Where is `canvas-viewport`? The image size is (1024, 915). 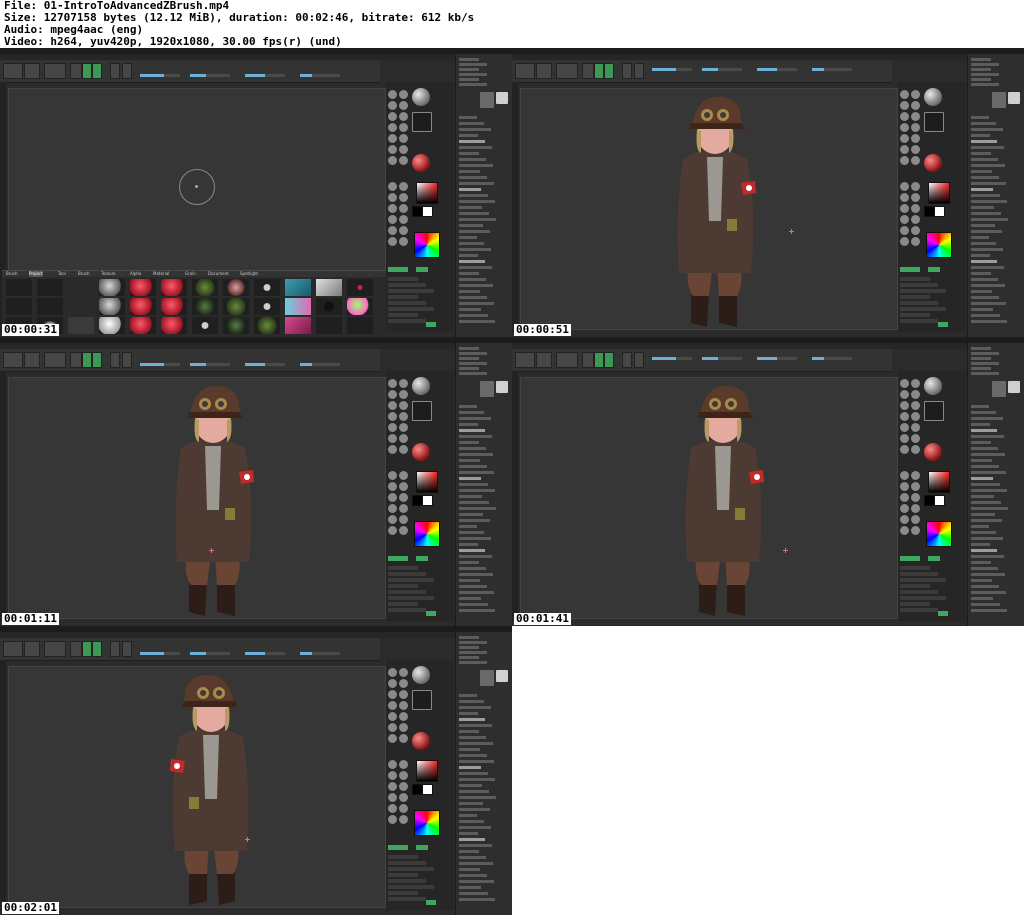
canvas-viewport is located at coordinates (709, 209).